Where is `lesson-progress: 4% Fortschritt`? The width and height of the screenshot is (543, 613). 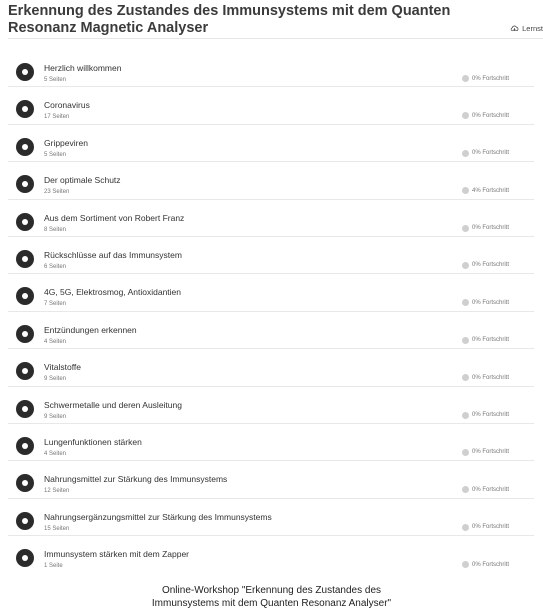
lesson-progress: 4% Fortschritt is located at coordinates (486, 191).